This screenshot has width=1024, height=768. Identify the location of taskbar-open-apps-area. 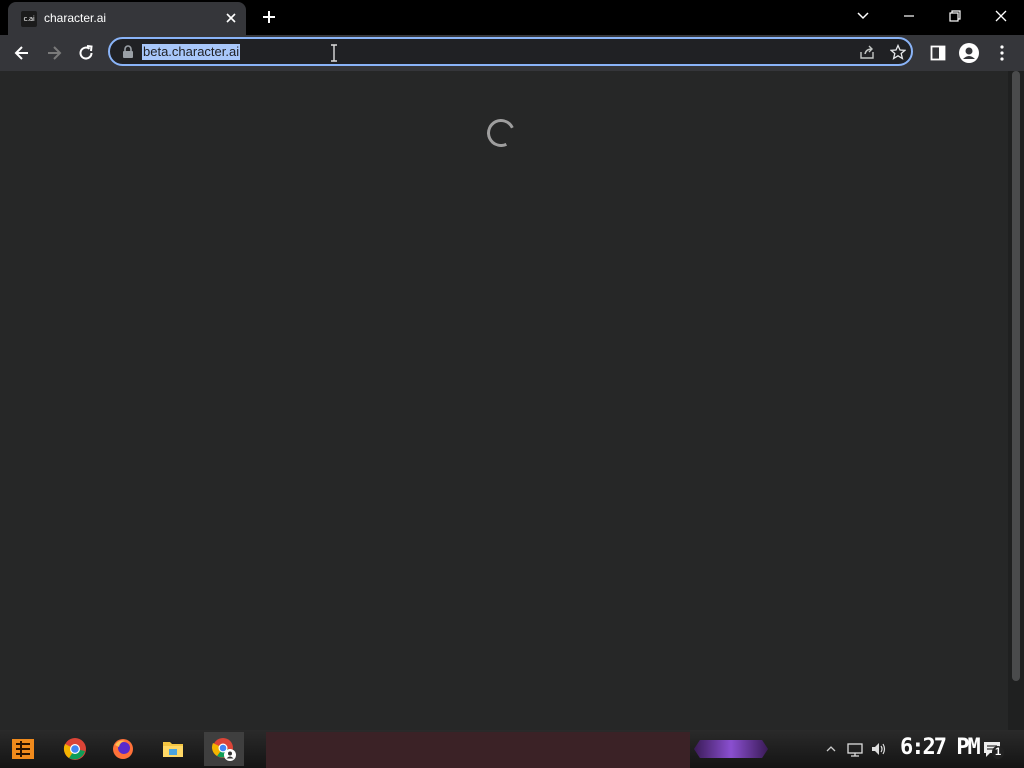
(478, 750).